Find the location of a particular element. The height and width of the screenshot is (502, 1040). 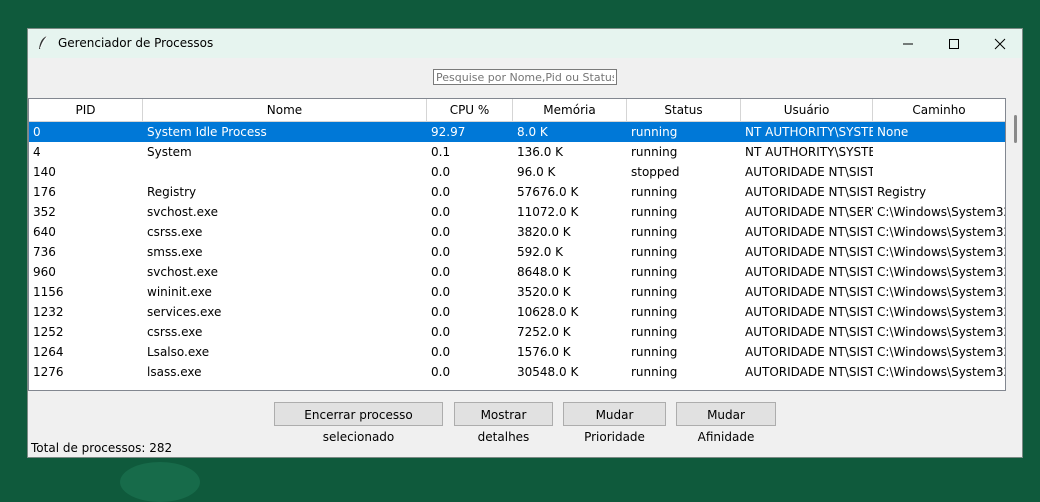

cell-status: stopped is located at coordinates (655, 172).